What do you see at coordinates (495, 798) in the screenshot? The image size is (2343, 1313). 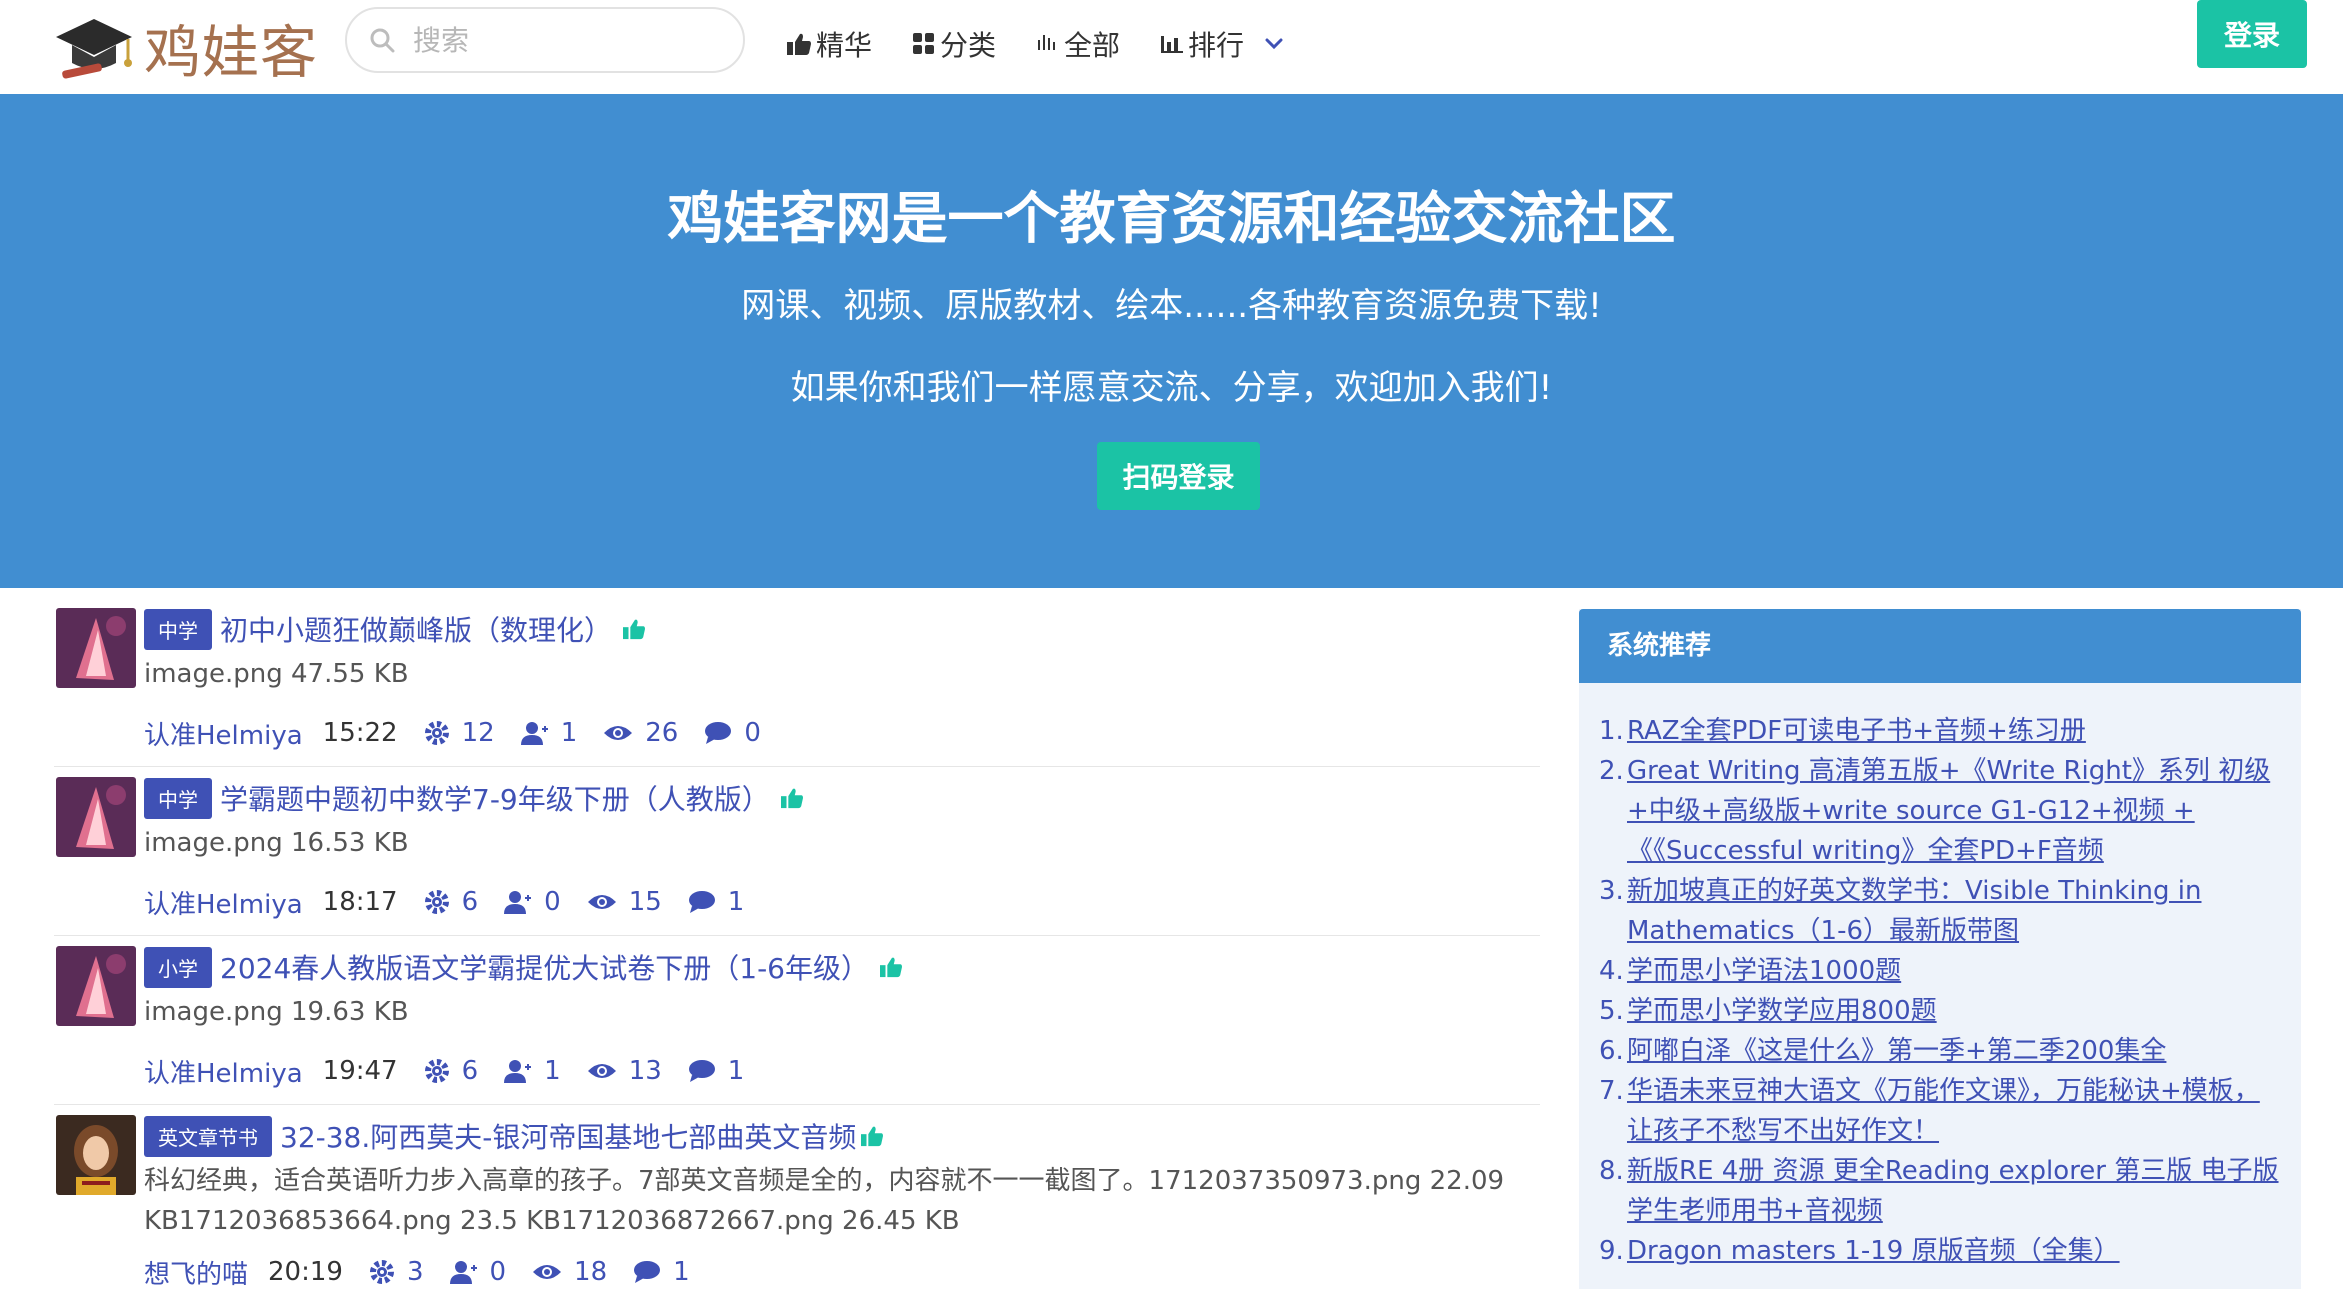 I see `post-title-link: 学霸题中题初中数学7-9年级下册（人教版）` at bounding box center [495, 798].